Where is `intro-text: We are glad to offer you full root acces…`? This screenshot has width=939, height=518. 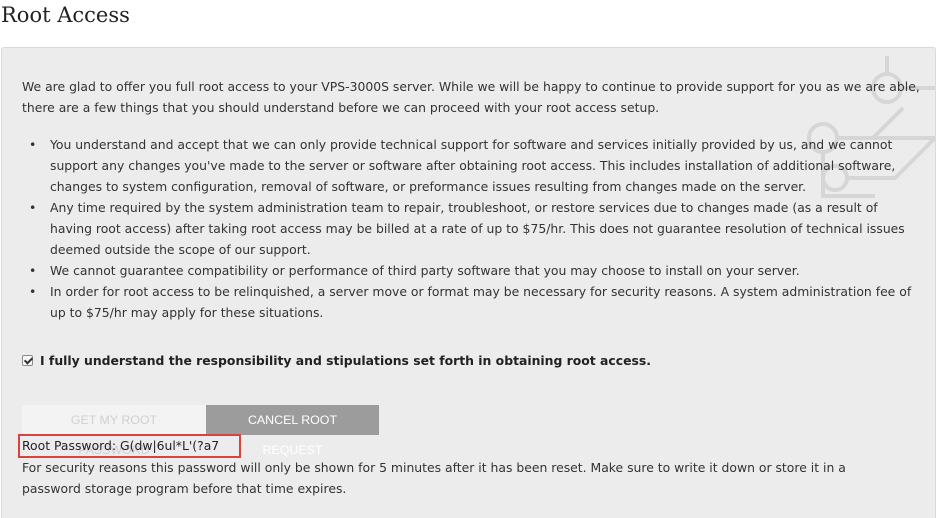
intro-text: We are glad to offer you full root acces… is located at coordinates (471, 97).